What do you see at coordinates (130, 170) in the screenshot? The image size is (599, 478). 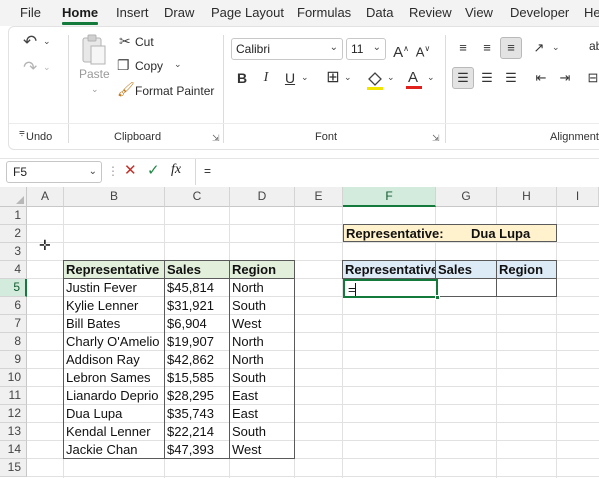 I see `cancel-icon: ✕` at bounding box center [130, 170].